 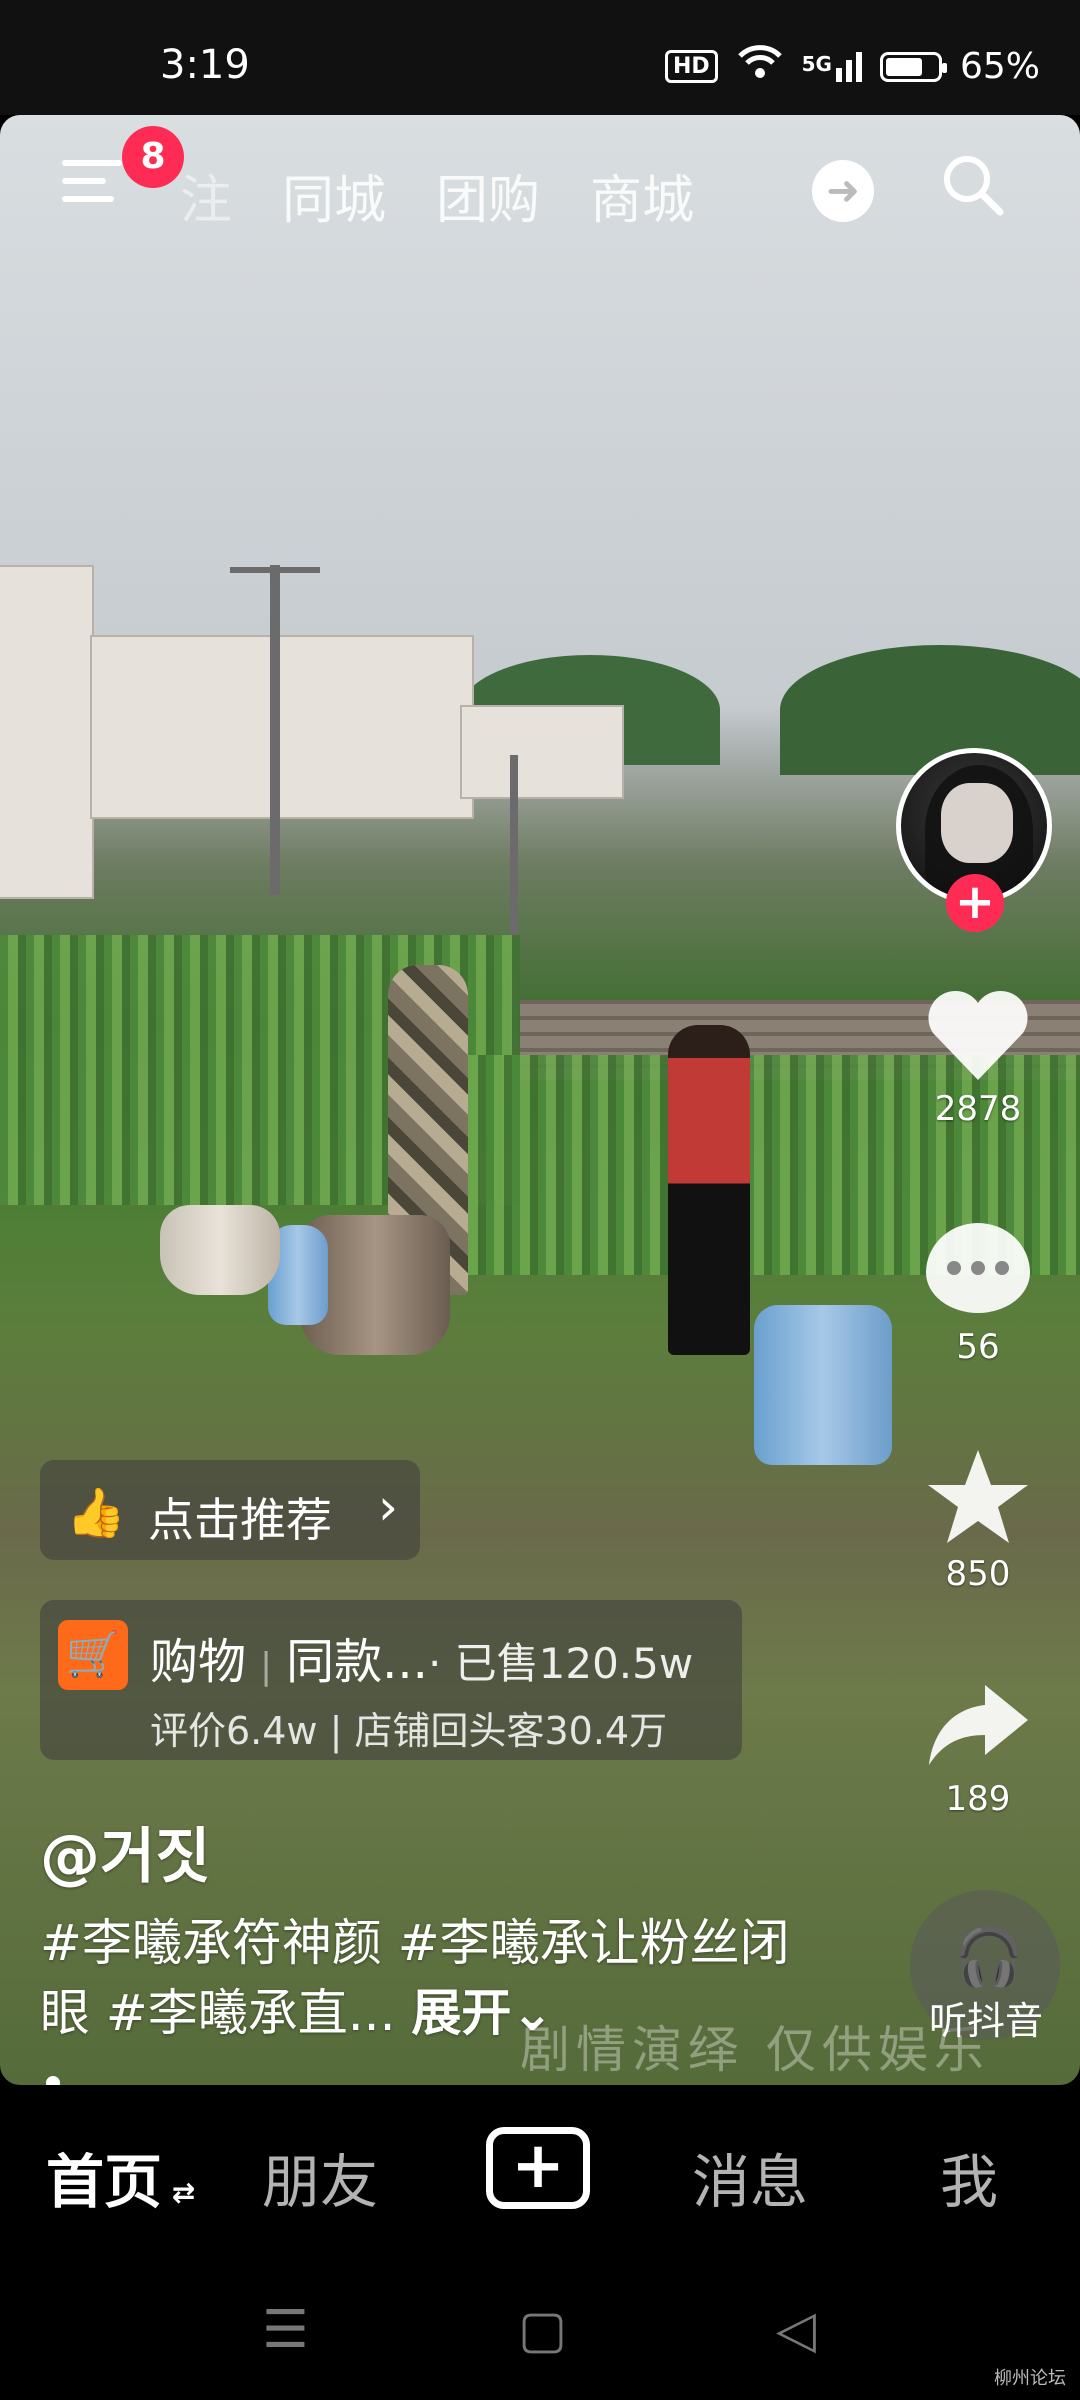 What do you see at coordinates (930, 710) in the screenshot?
I see `hill` at bounding box center [930, 710].